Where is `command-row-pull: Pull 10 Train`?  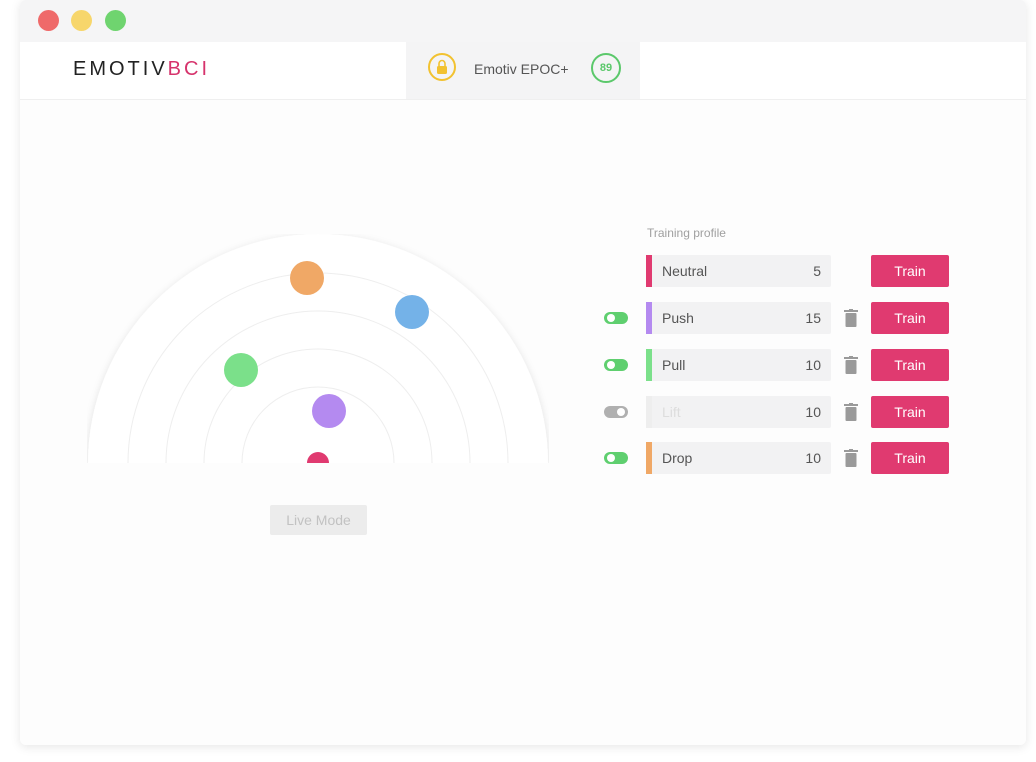
command-row-pull: Pull 10 Train is located at coordinates (523, 365).